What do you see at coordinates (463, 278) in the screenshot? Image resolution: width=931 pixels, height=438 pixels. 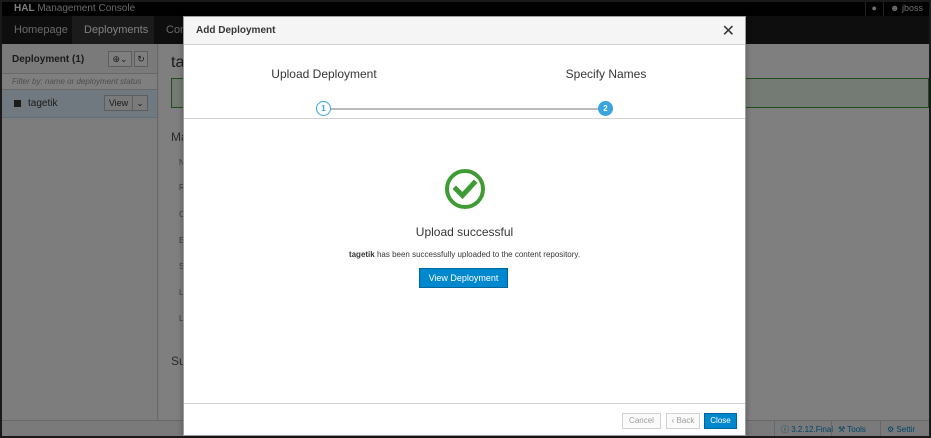 I see `view-deployment-button: View Deployment` at bounding box center [463, 278].